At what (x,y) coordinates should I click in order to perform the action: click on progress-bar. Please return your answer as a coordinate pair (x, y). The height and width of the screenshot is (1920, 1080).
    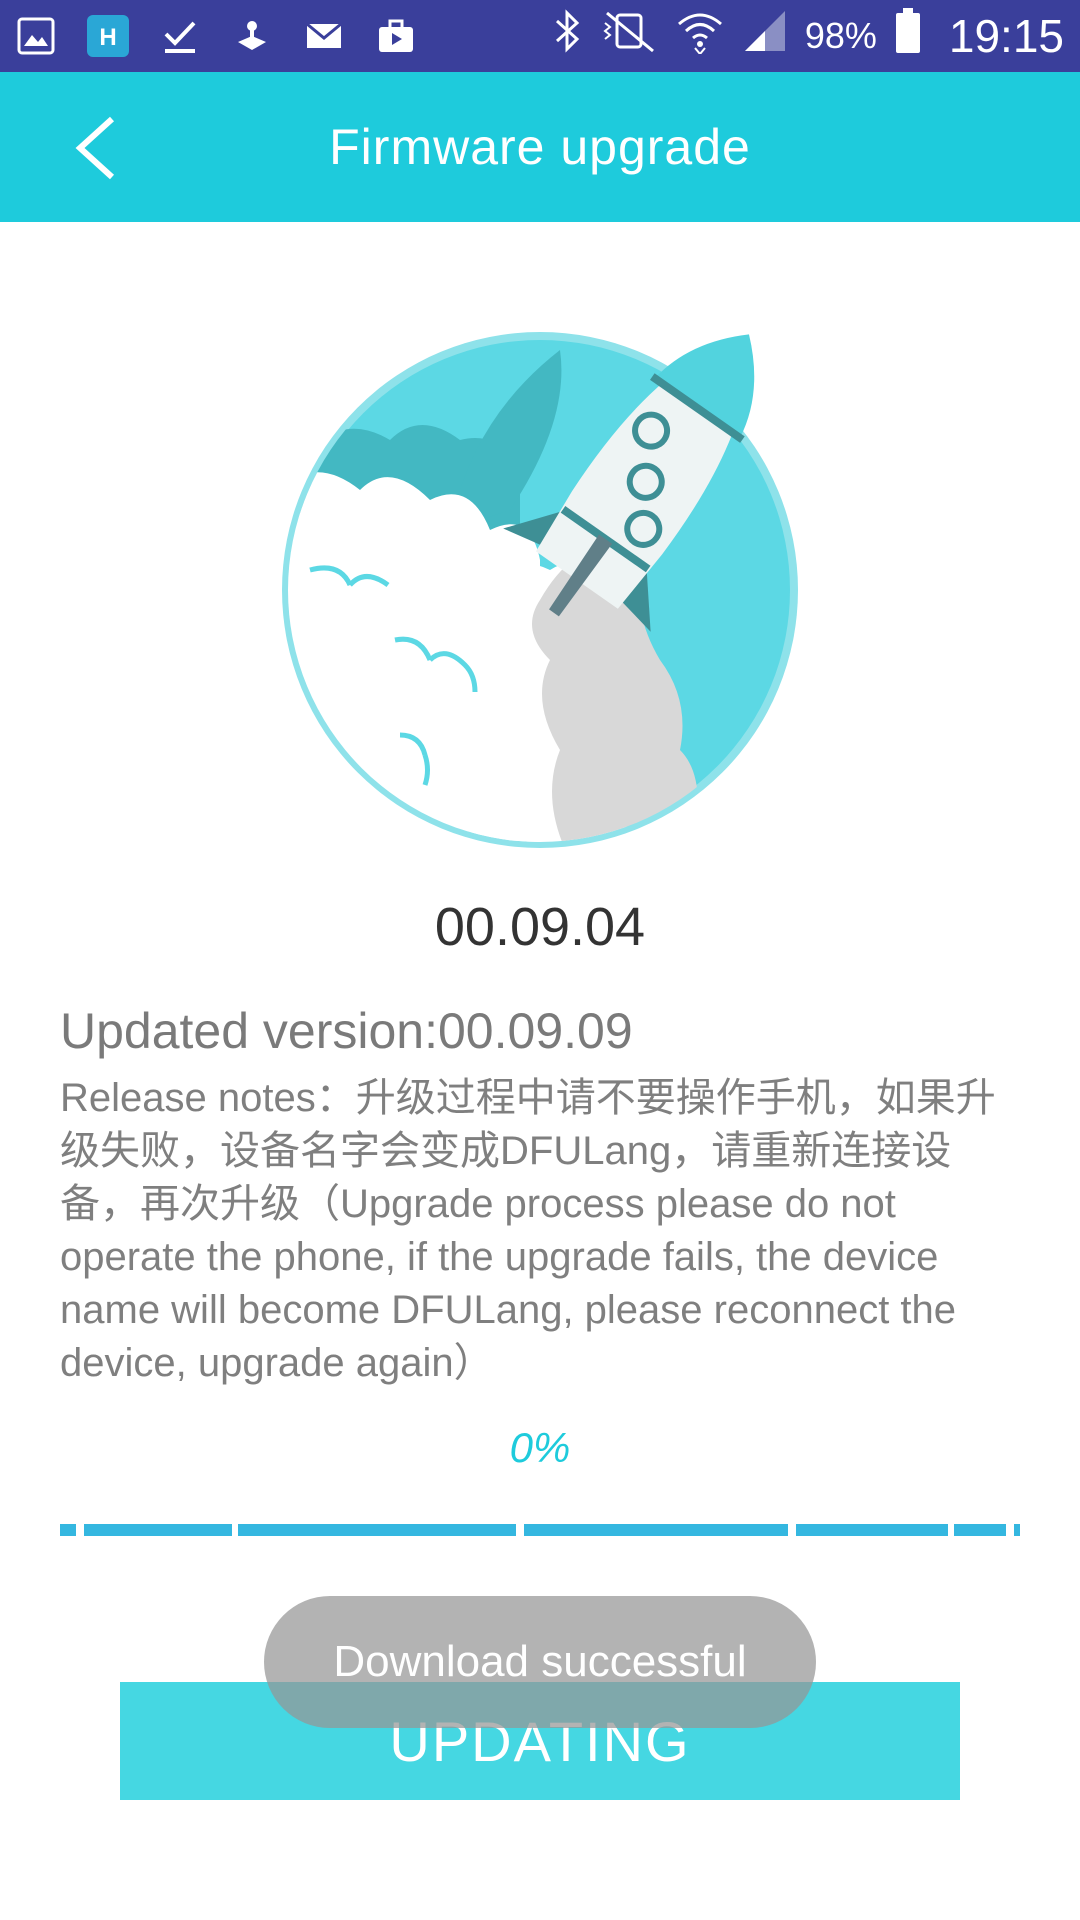
    Looking at the image, I should click on (540, 1530).